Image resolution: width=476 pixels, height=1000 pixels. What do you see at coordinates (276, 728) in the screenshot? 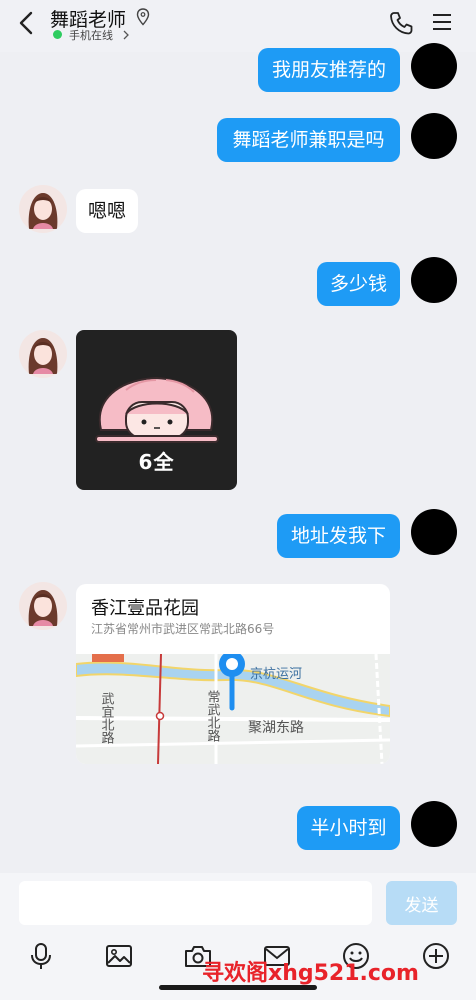
I see `map-label-road-east: 聚湖东路` at bounding box center [276, 728].